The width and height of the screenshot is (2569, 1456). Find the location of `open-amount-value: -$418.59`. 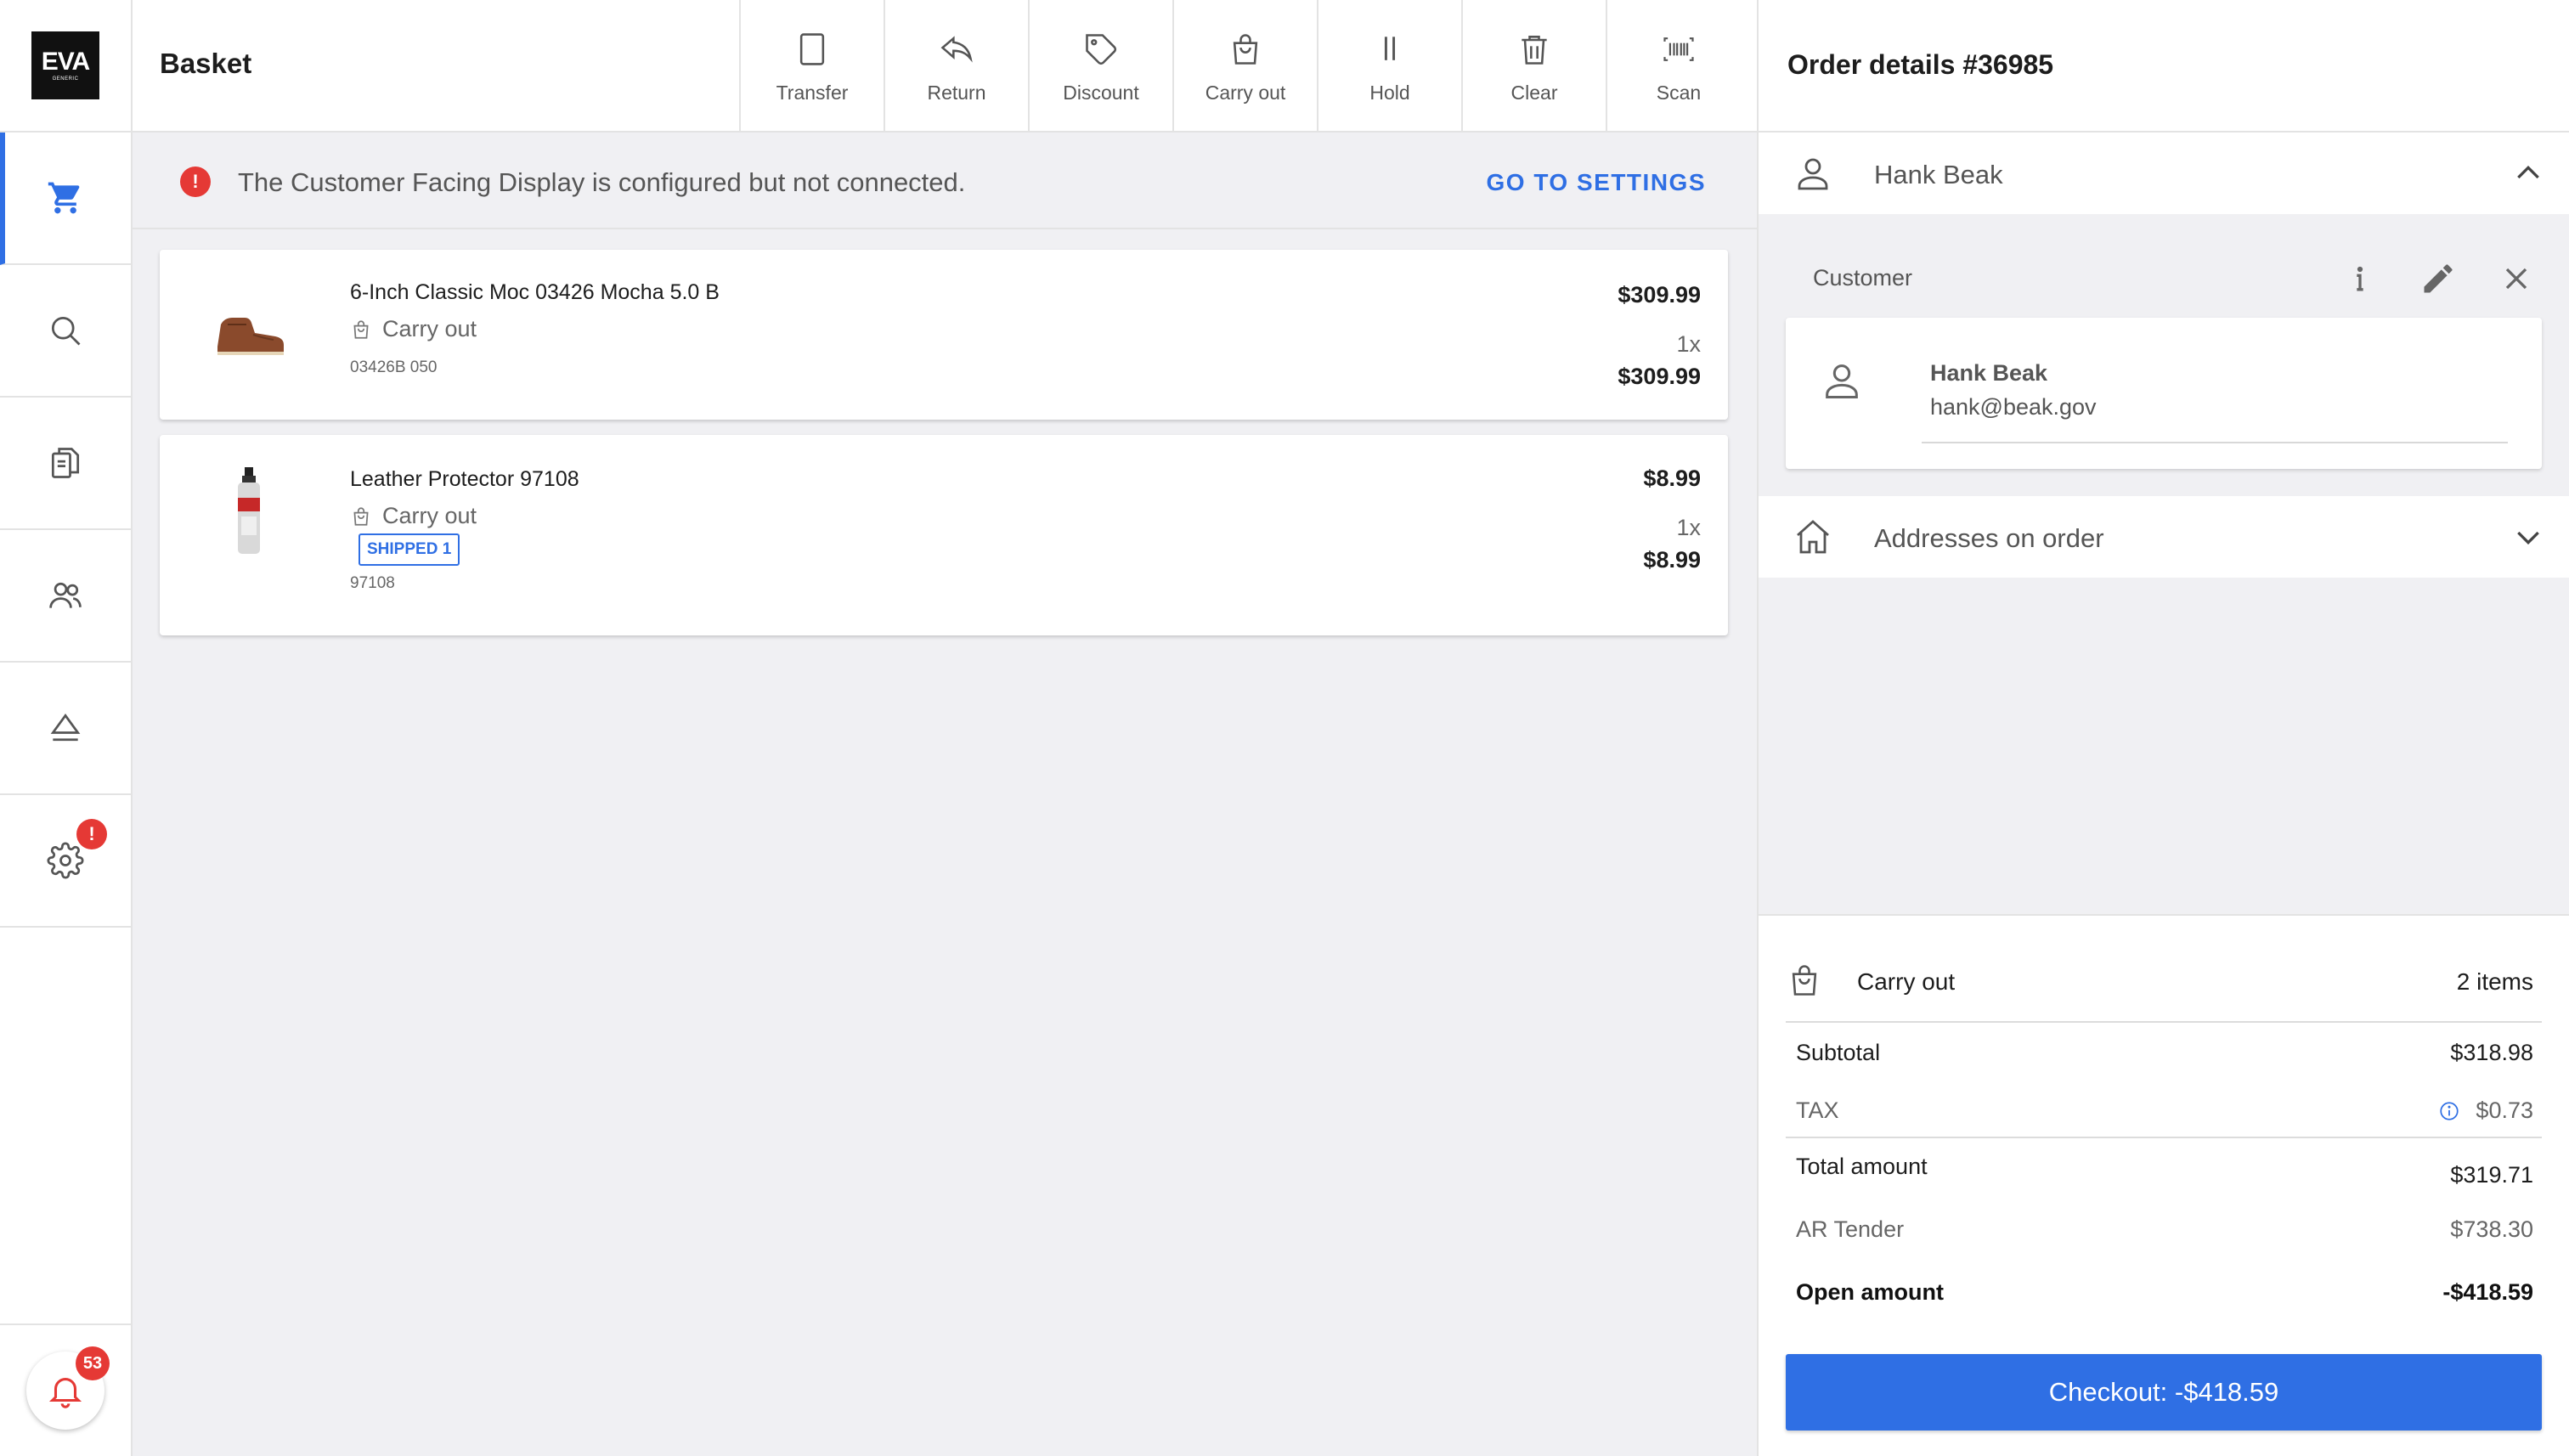

open-amount-value: -$418.59 is located at coordinates (2487, 1292).